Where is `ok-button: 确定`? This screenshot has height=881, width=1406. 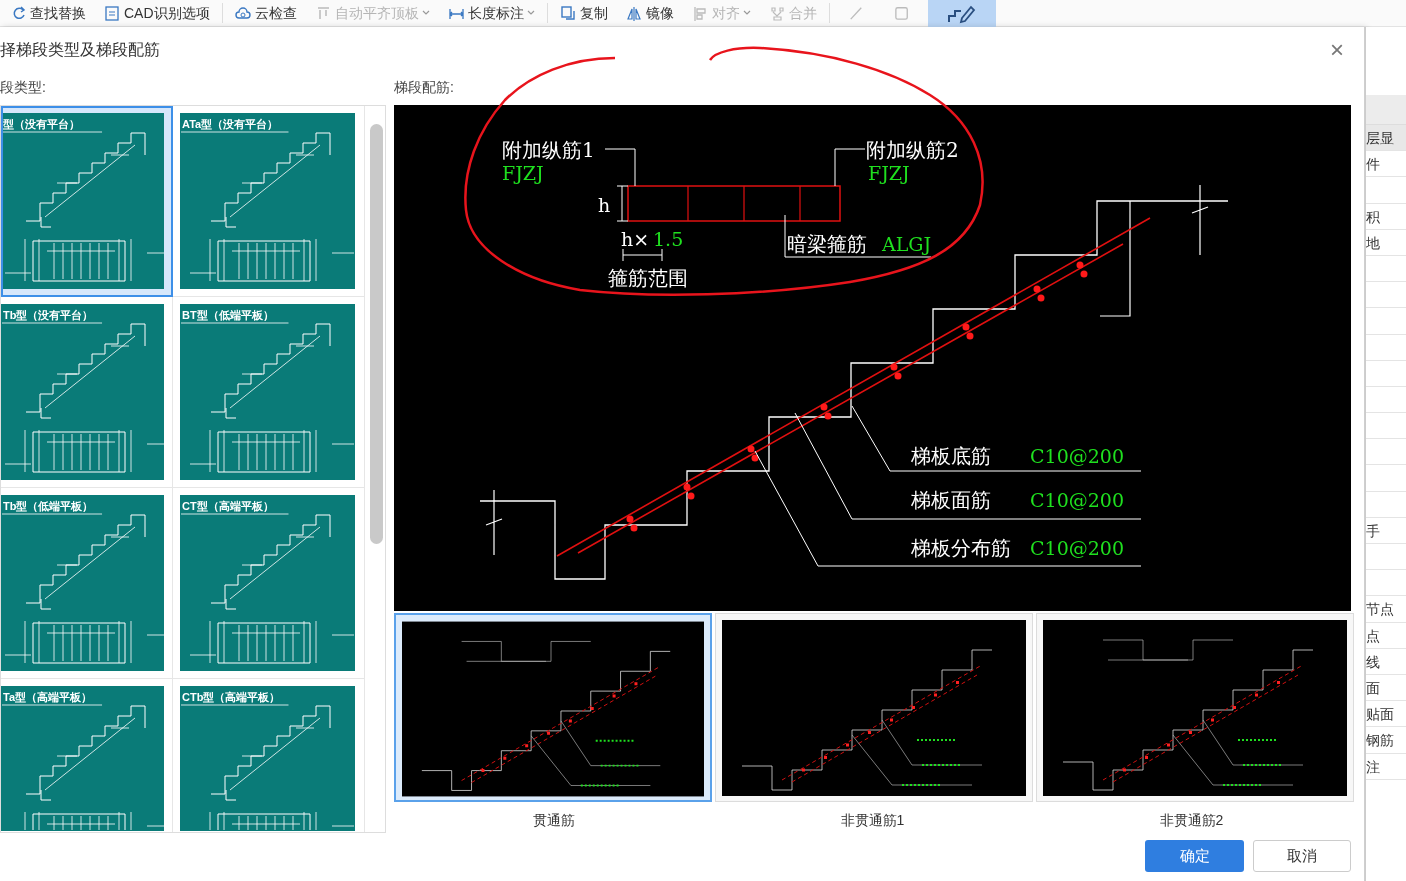 ok-button: 确定 is located at coordinates (1194, 856).